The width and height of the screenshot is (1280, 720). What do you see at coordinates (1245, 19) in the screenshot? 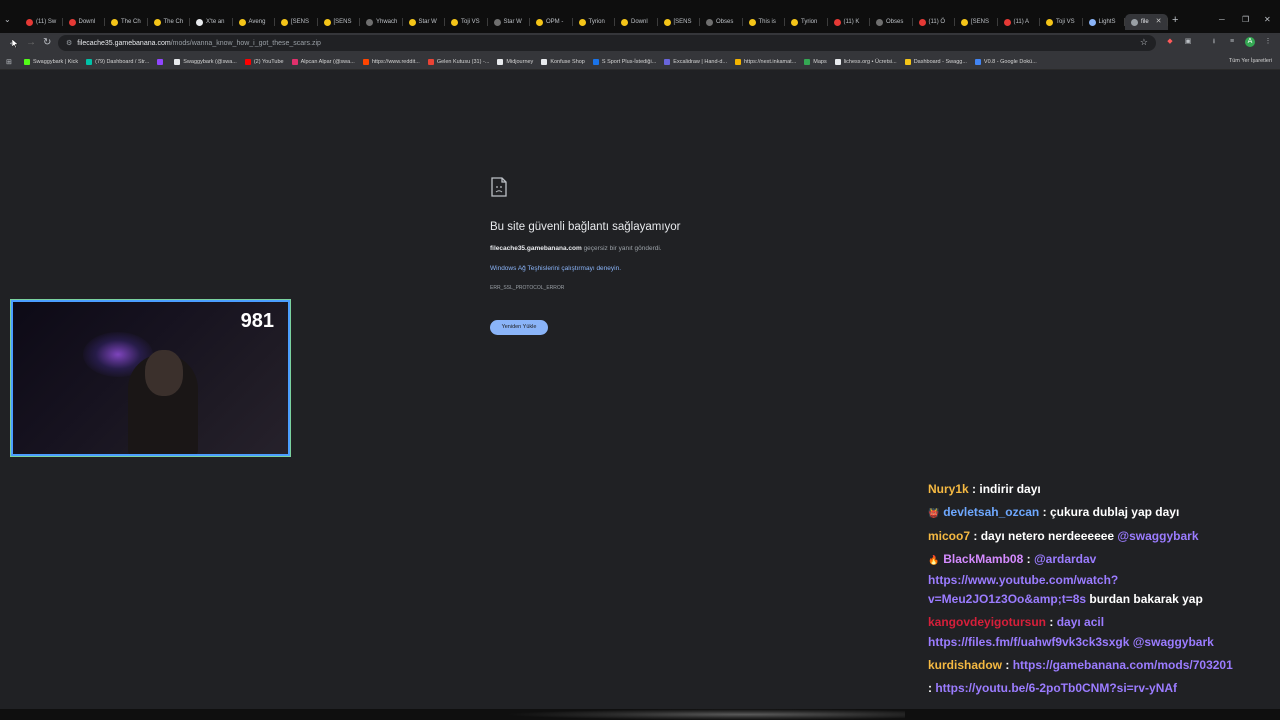
I see `restore-icon: ❐` at bounding box center [1245, 19].